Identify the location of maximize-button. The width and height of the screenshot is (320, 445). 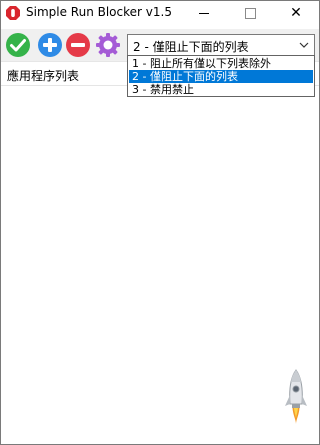
(250, 13).